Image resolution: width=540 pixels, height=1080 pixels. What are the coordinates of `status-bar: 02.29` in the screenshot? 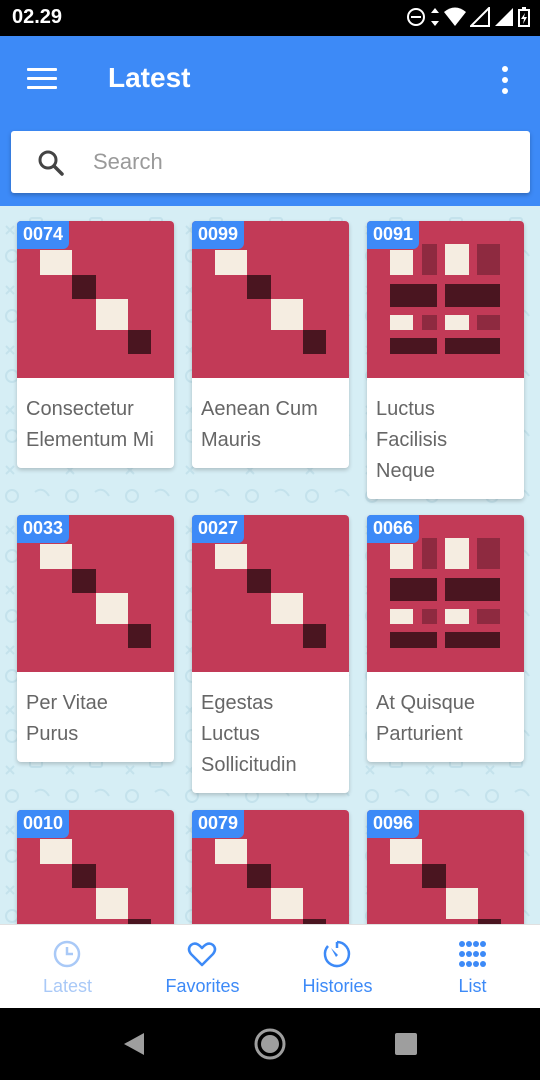 It's located at (270, 18).